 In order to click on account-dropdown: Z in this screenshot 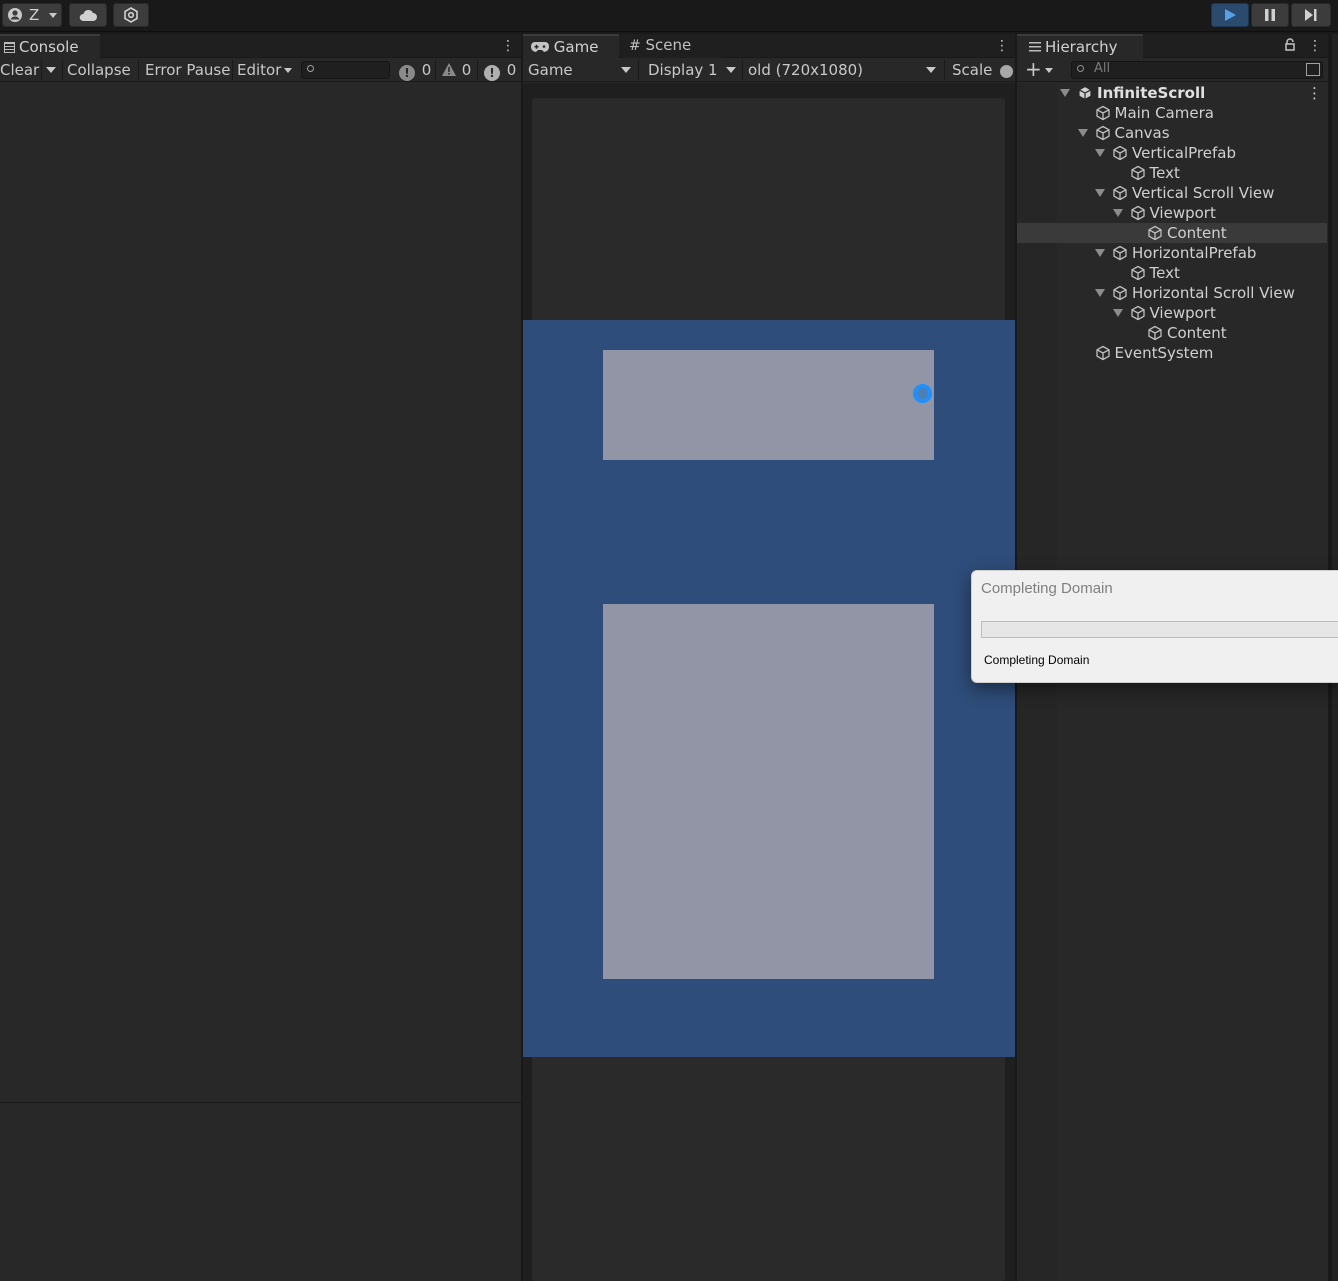, I will do `click(32, 15)`.